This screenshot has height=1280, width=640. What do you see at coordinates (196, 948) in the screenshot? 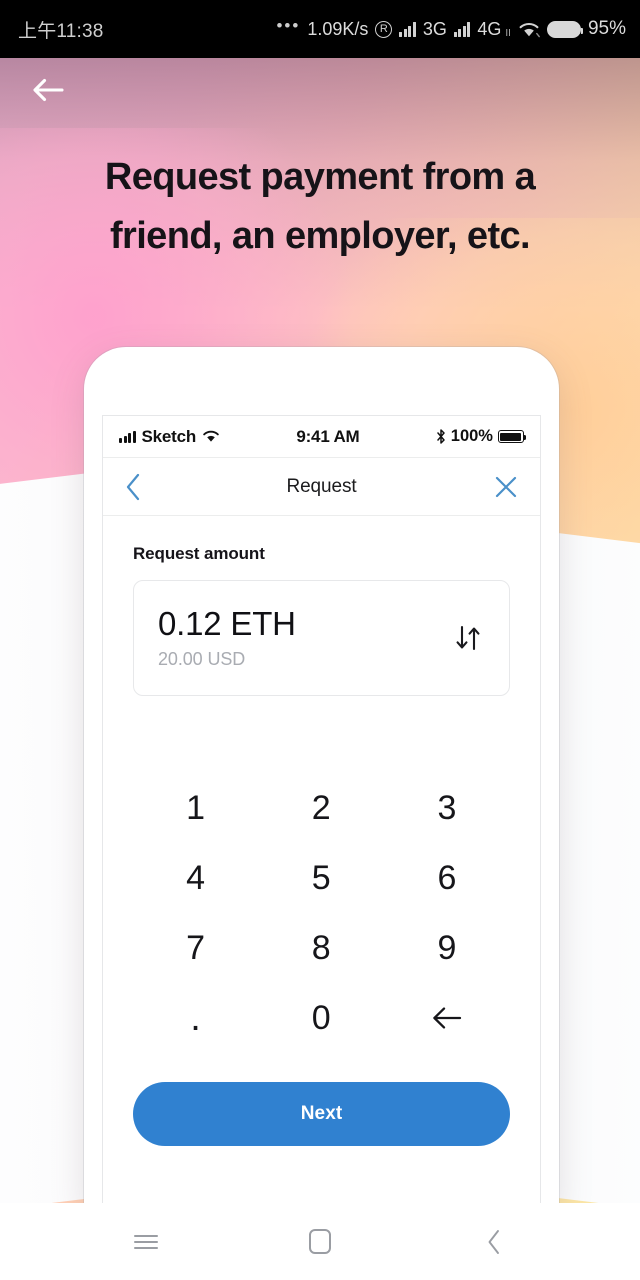
I see `key-7: 7` at bounding box center [196, 948].